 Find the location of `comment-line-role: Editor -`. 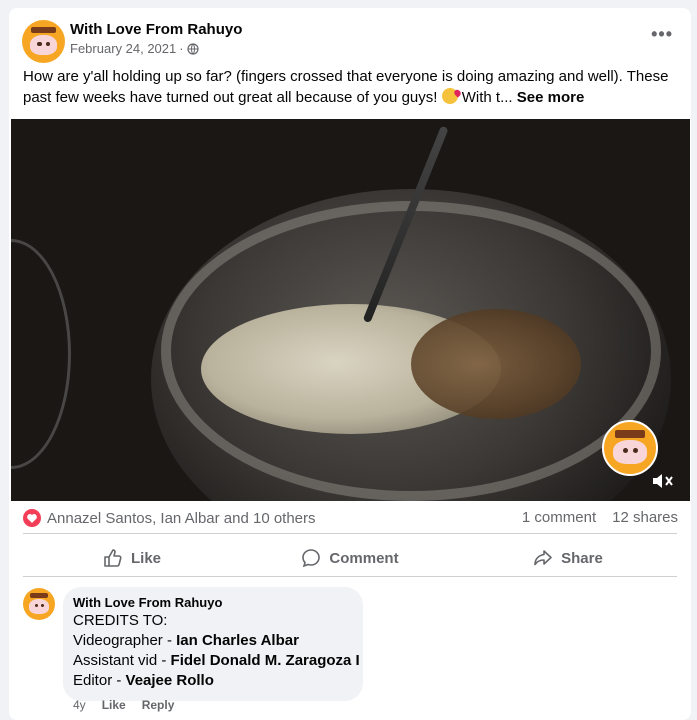

comment-line-role: Editor - is located at coordinates (99, 680).